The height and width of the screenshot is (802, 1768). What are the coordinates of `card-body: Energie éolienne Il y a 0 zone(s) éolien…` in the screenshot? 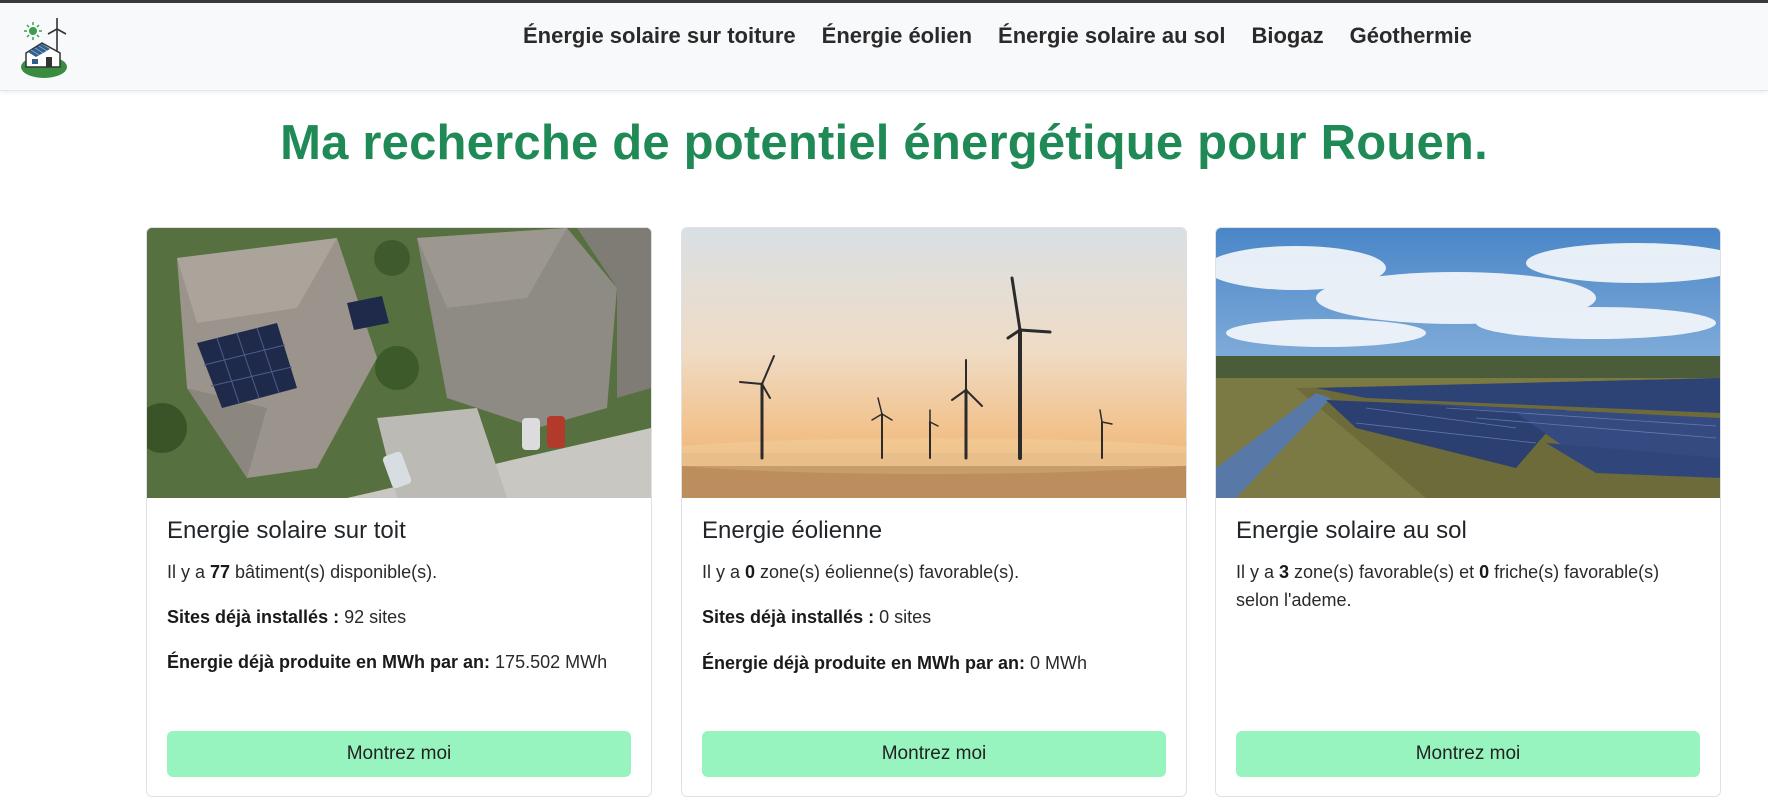 It's located at (935, 595).